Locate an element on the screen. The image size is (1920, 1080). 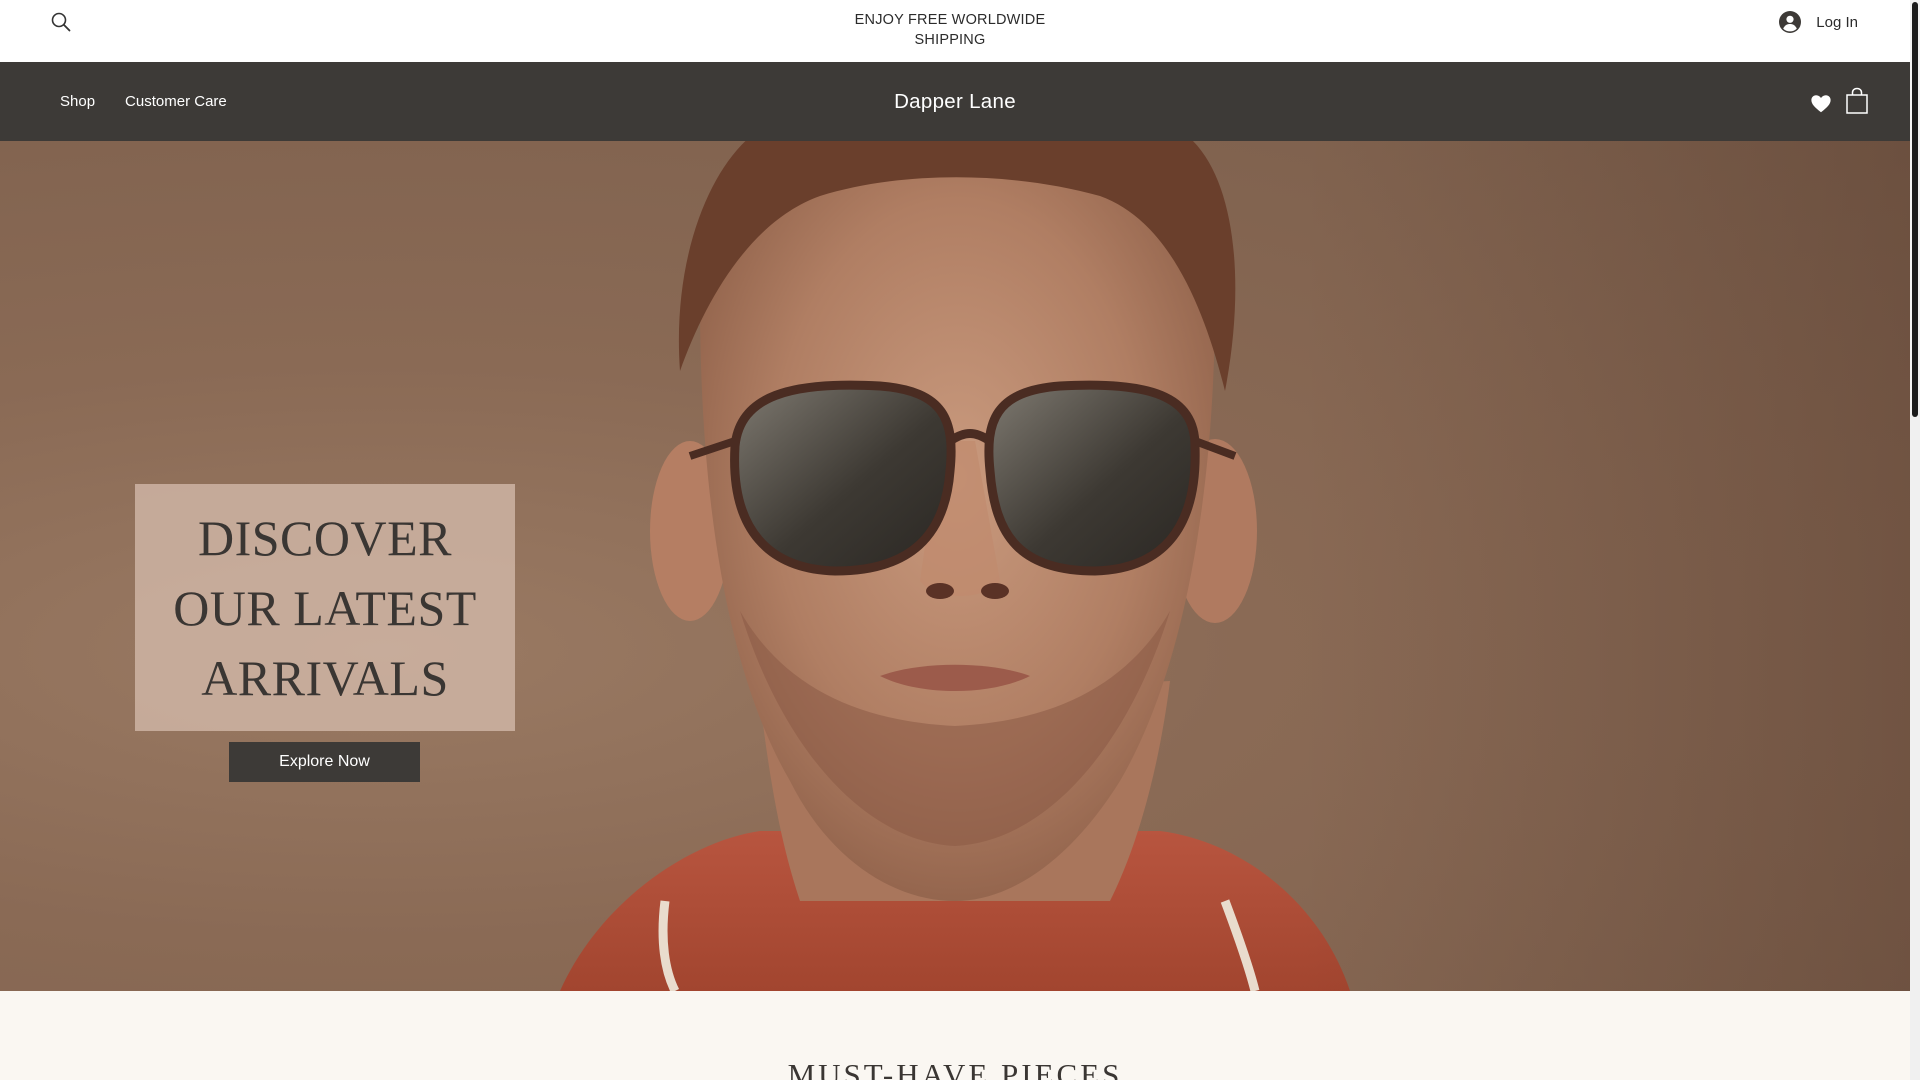
login-button: Log In is located at coordinates (1818, 22).